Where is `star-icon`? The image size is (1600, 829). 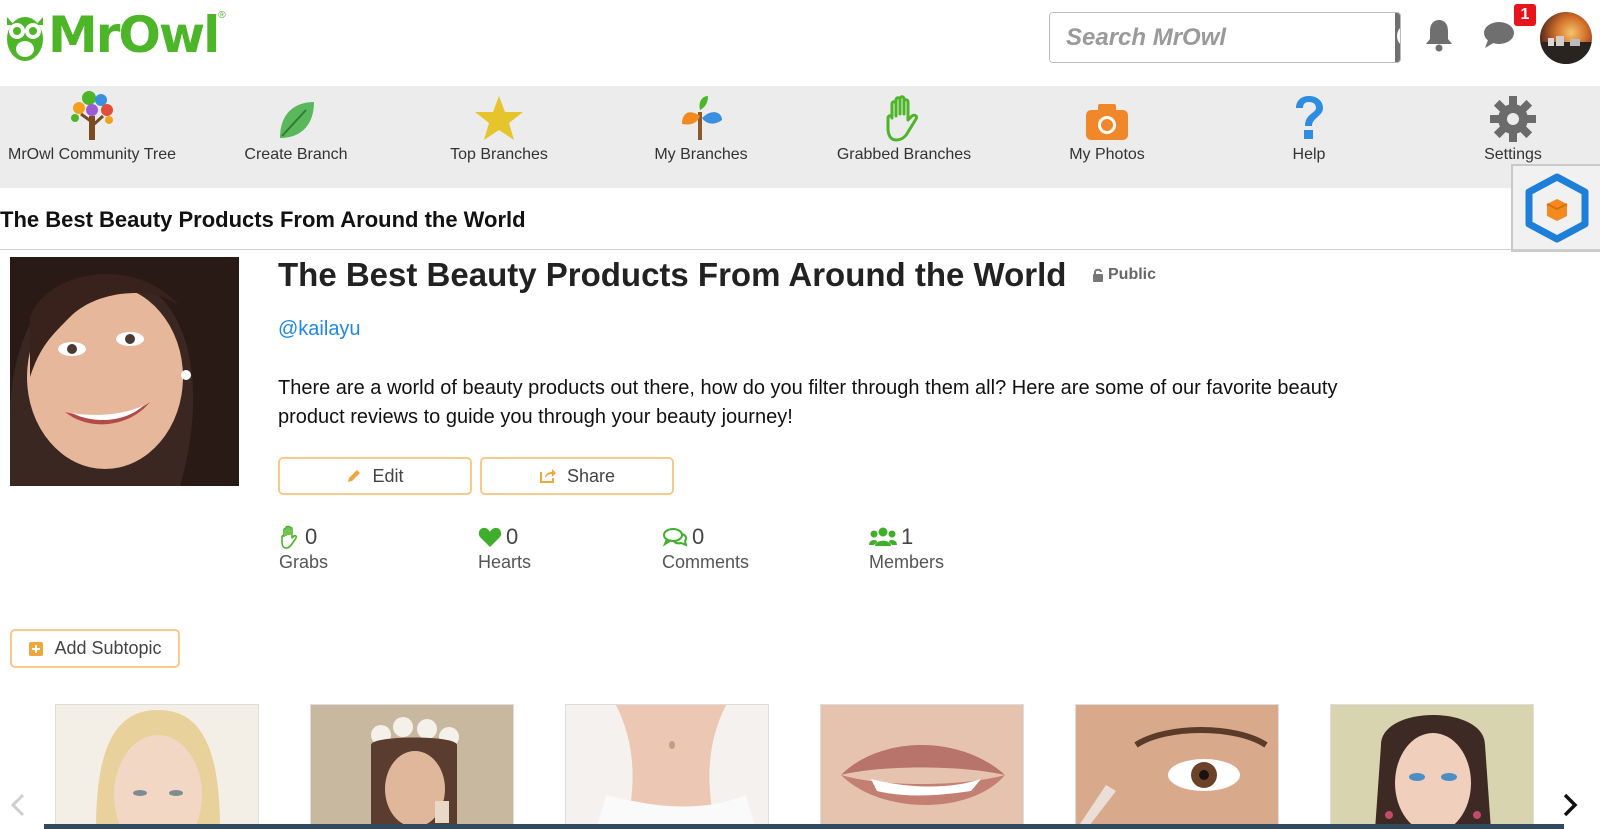
star-icon is located at coordinates (499, 118).